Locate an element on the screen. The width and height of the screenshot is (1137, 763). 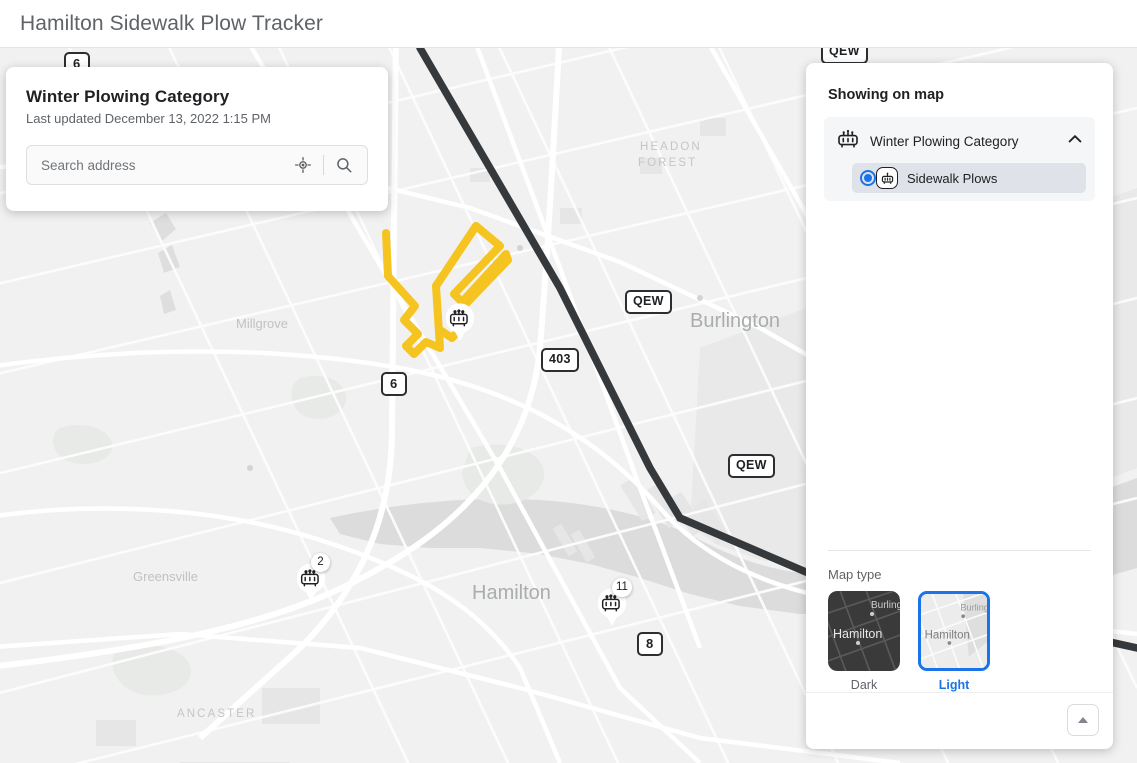
chevron-up-icon is located at coordinates (1075, 141).